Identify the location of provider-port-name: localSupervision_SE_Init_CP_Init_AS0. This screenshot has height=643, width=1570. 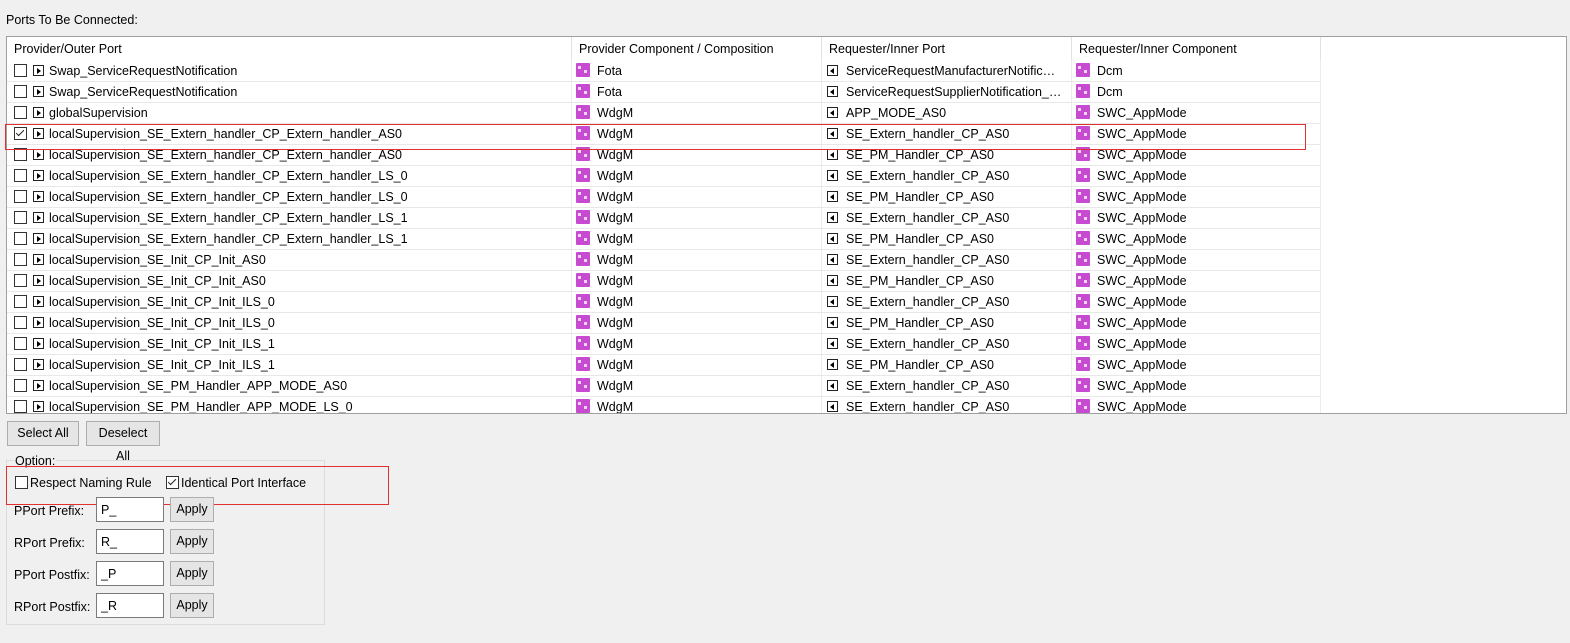
(157, 260).